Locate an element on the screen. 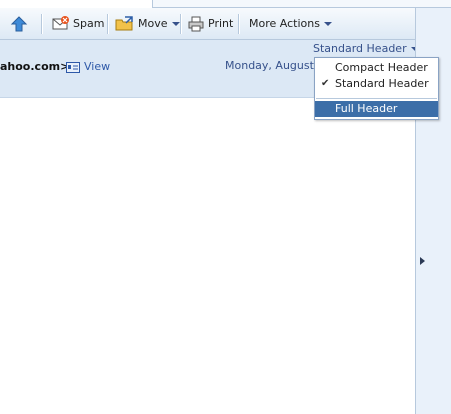 The height and width of the screenshot is (414, 451). more-actions-button: More Actions is located at coordinates (290, 23).